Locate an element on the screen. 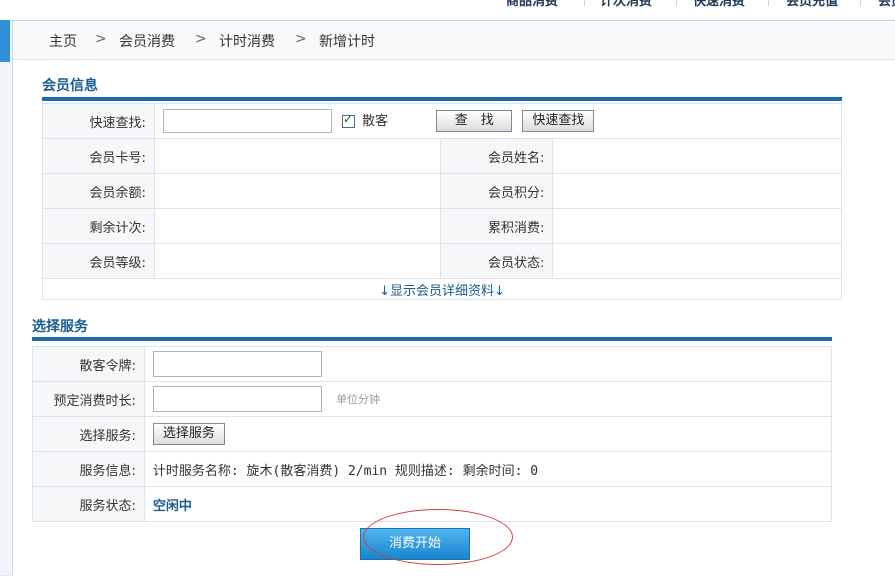 This screenshot has height=576, width=895. duration-row: 预定消费时长: 单位分钟 is located at coordinates (432, 399).